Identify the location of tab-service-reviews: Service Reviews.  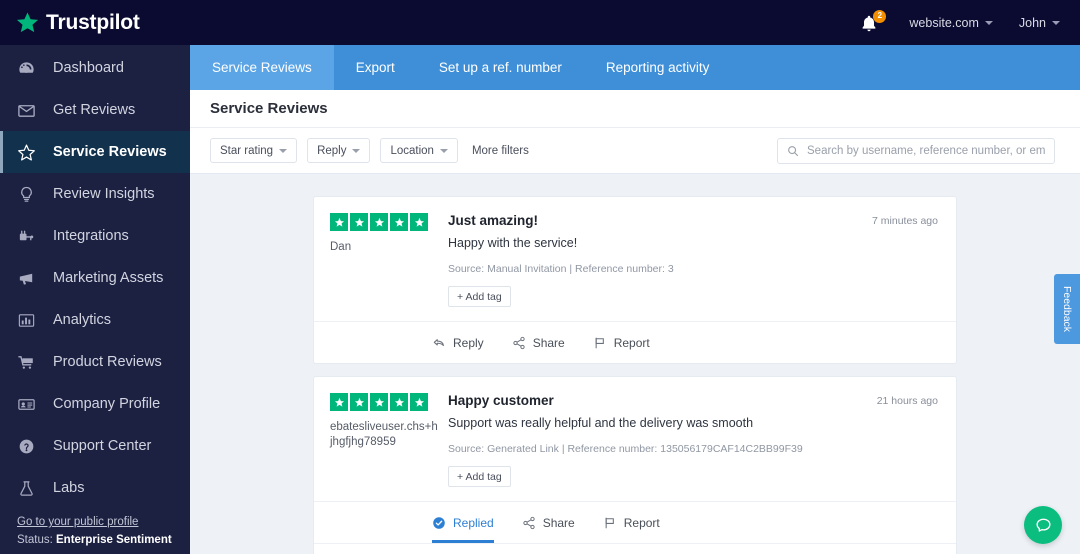
(262, 67).